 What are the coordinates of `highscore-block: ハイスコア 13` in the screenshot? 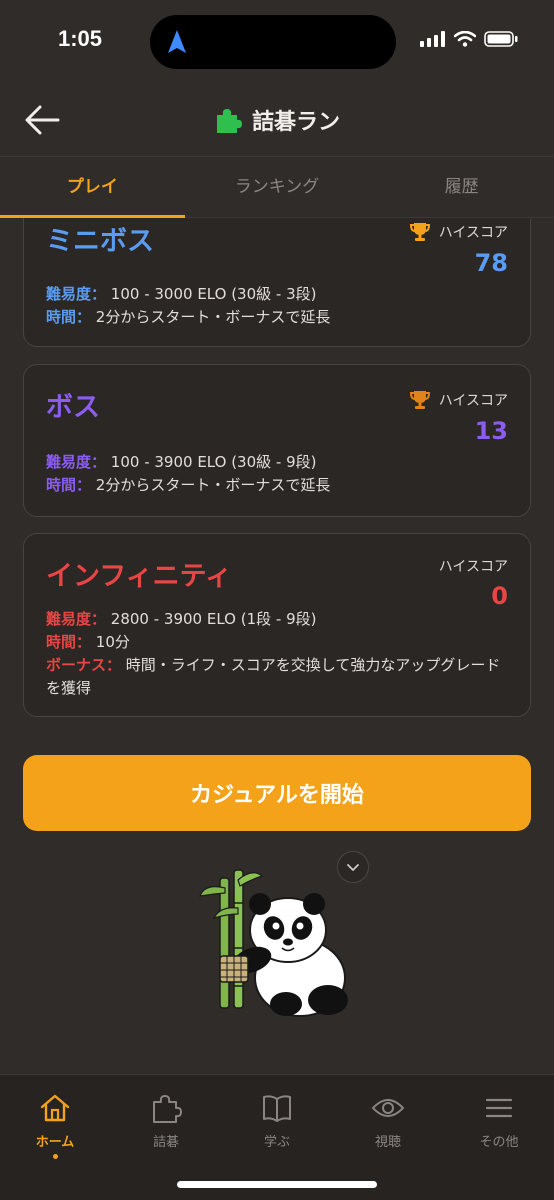 It's located at (458, 417).